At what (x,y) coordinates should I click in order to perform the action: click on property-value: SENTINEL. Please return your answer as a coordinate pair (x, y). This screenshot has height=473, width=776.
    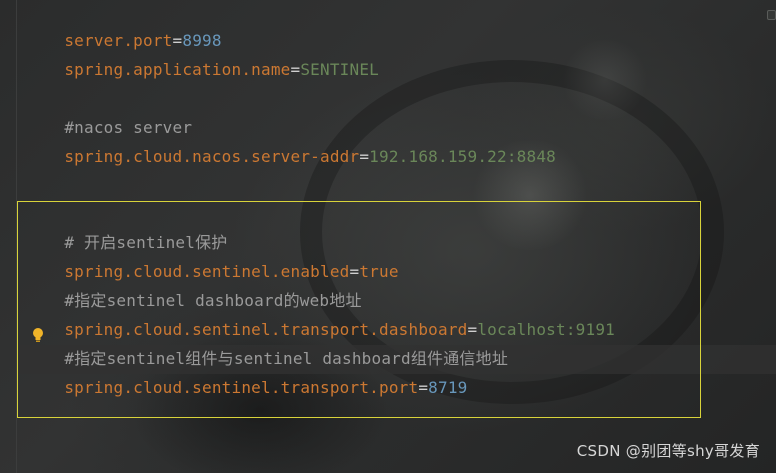
    Looking at the image, I should click on (340, 69).